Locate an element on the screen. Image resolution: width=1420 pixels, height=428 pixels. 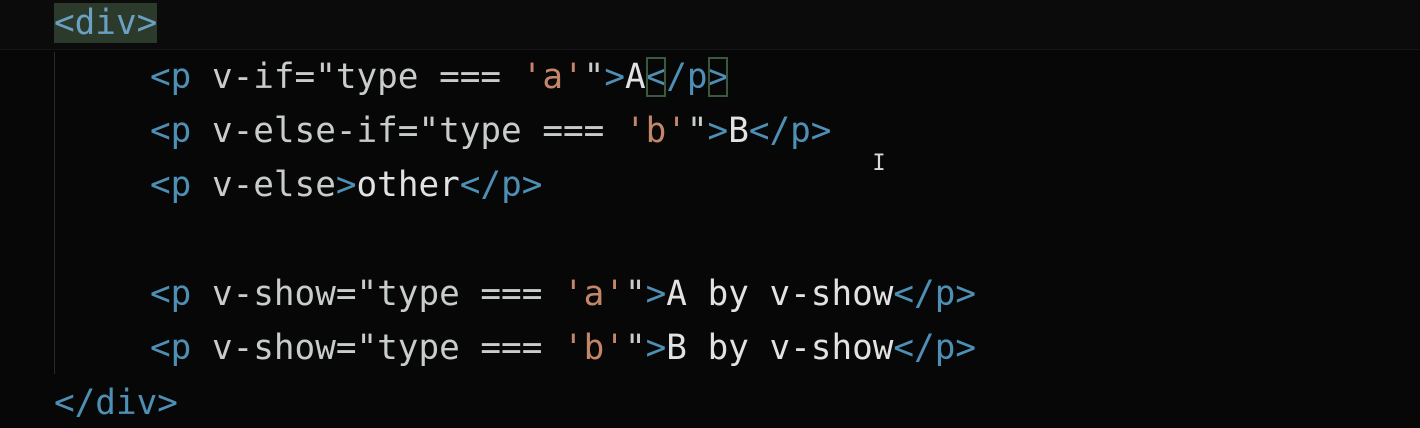
matched-bracket-open: < is located at coordinates (656, 77).